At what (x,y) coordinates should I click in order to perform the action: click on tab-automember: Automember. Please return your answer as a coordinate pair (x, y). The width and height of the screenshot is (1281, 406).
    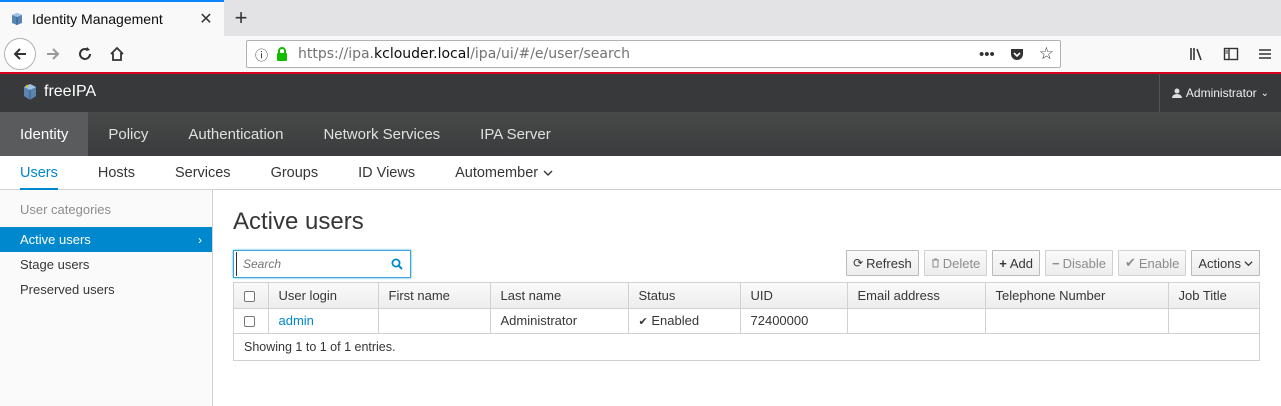
    Looking at the image, I should click on (504, 172).